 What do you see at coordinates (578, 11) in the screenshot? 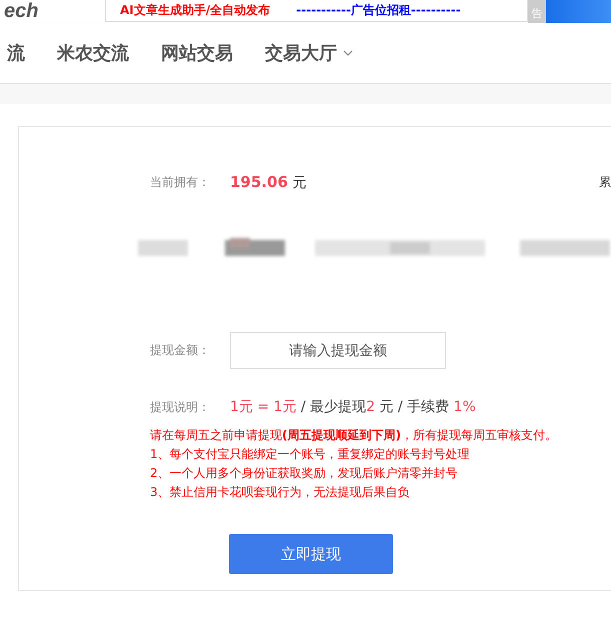
I see `ad-image` at bounding box center [578, 11].